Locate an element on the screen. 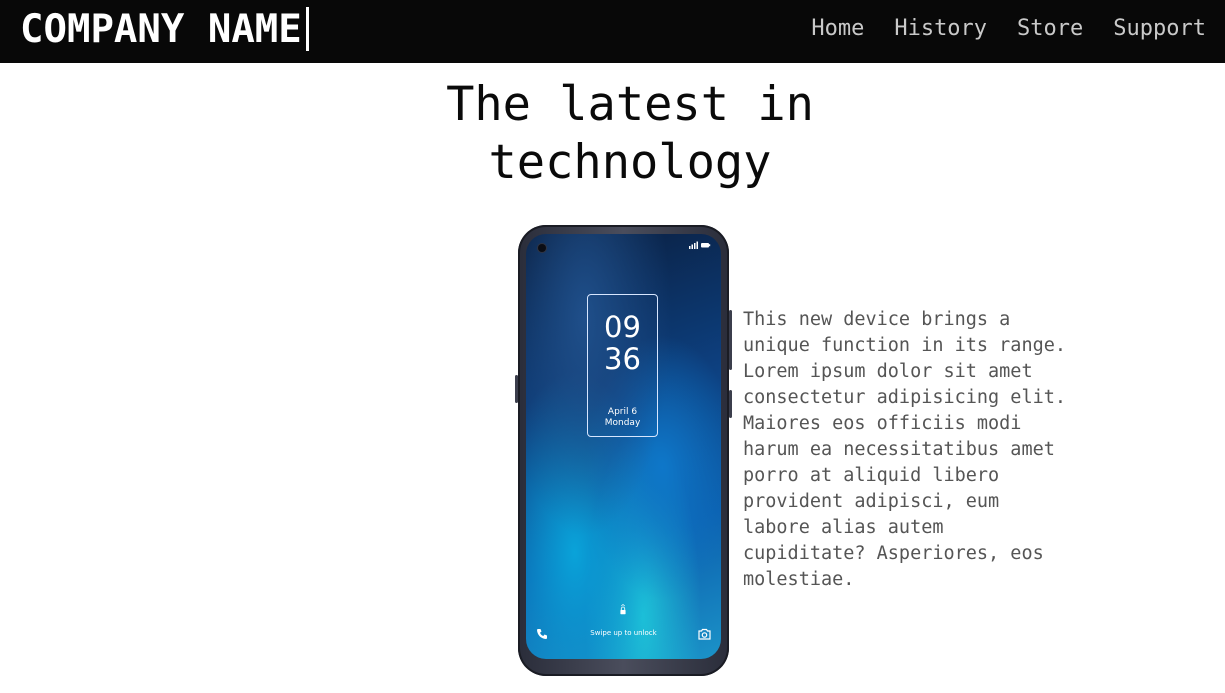 The width and height of the screenshot is (1225, 693). headline-line-1: The latest in is located at coordinates (630, 104).